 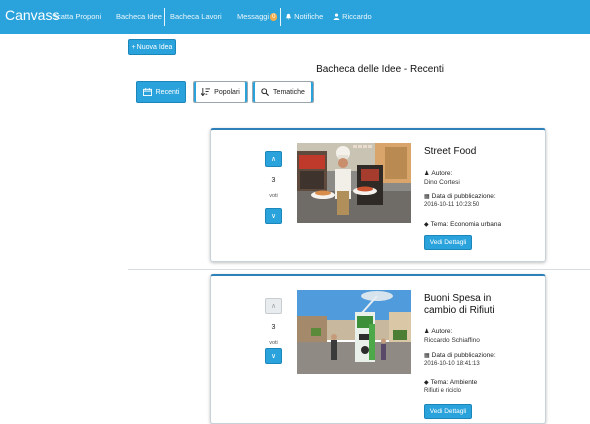 I want to click on theme-value: Rifiuti e riciclo, so click(x=443, y=391).